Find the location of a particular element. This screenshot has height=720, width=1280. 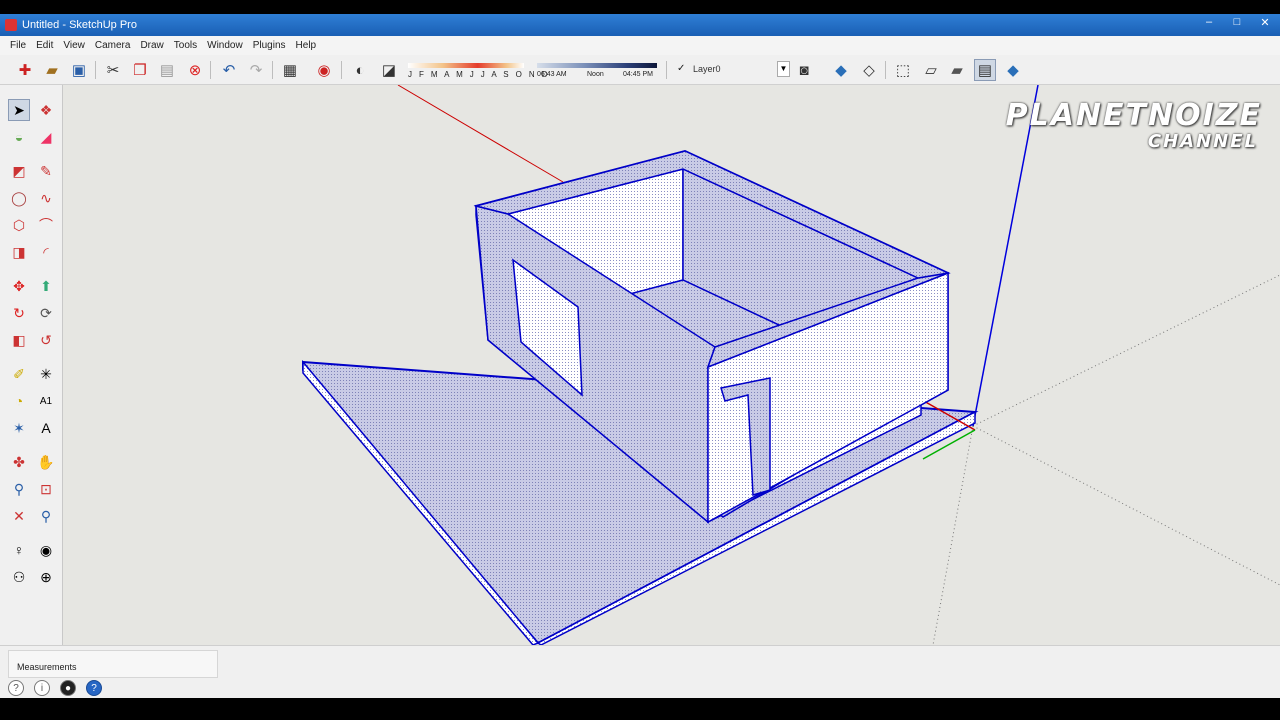

layer-dropdown: ▼ is located at coordinates (783, 69).